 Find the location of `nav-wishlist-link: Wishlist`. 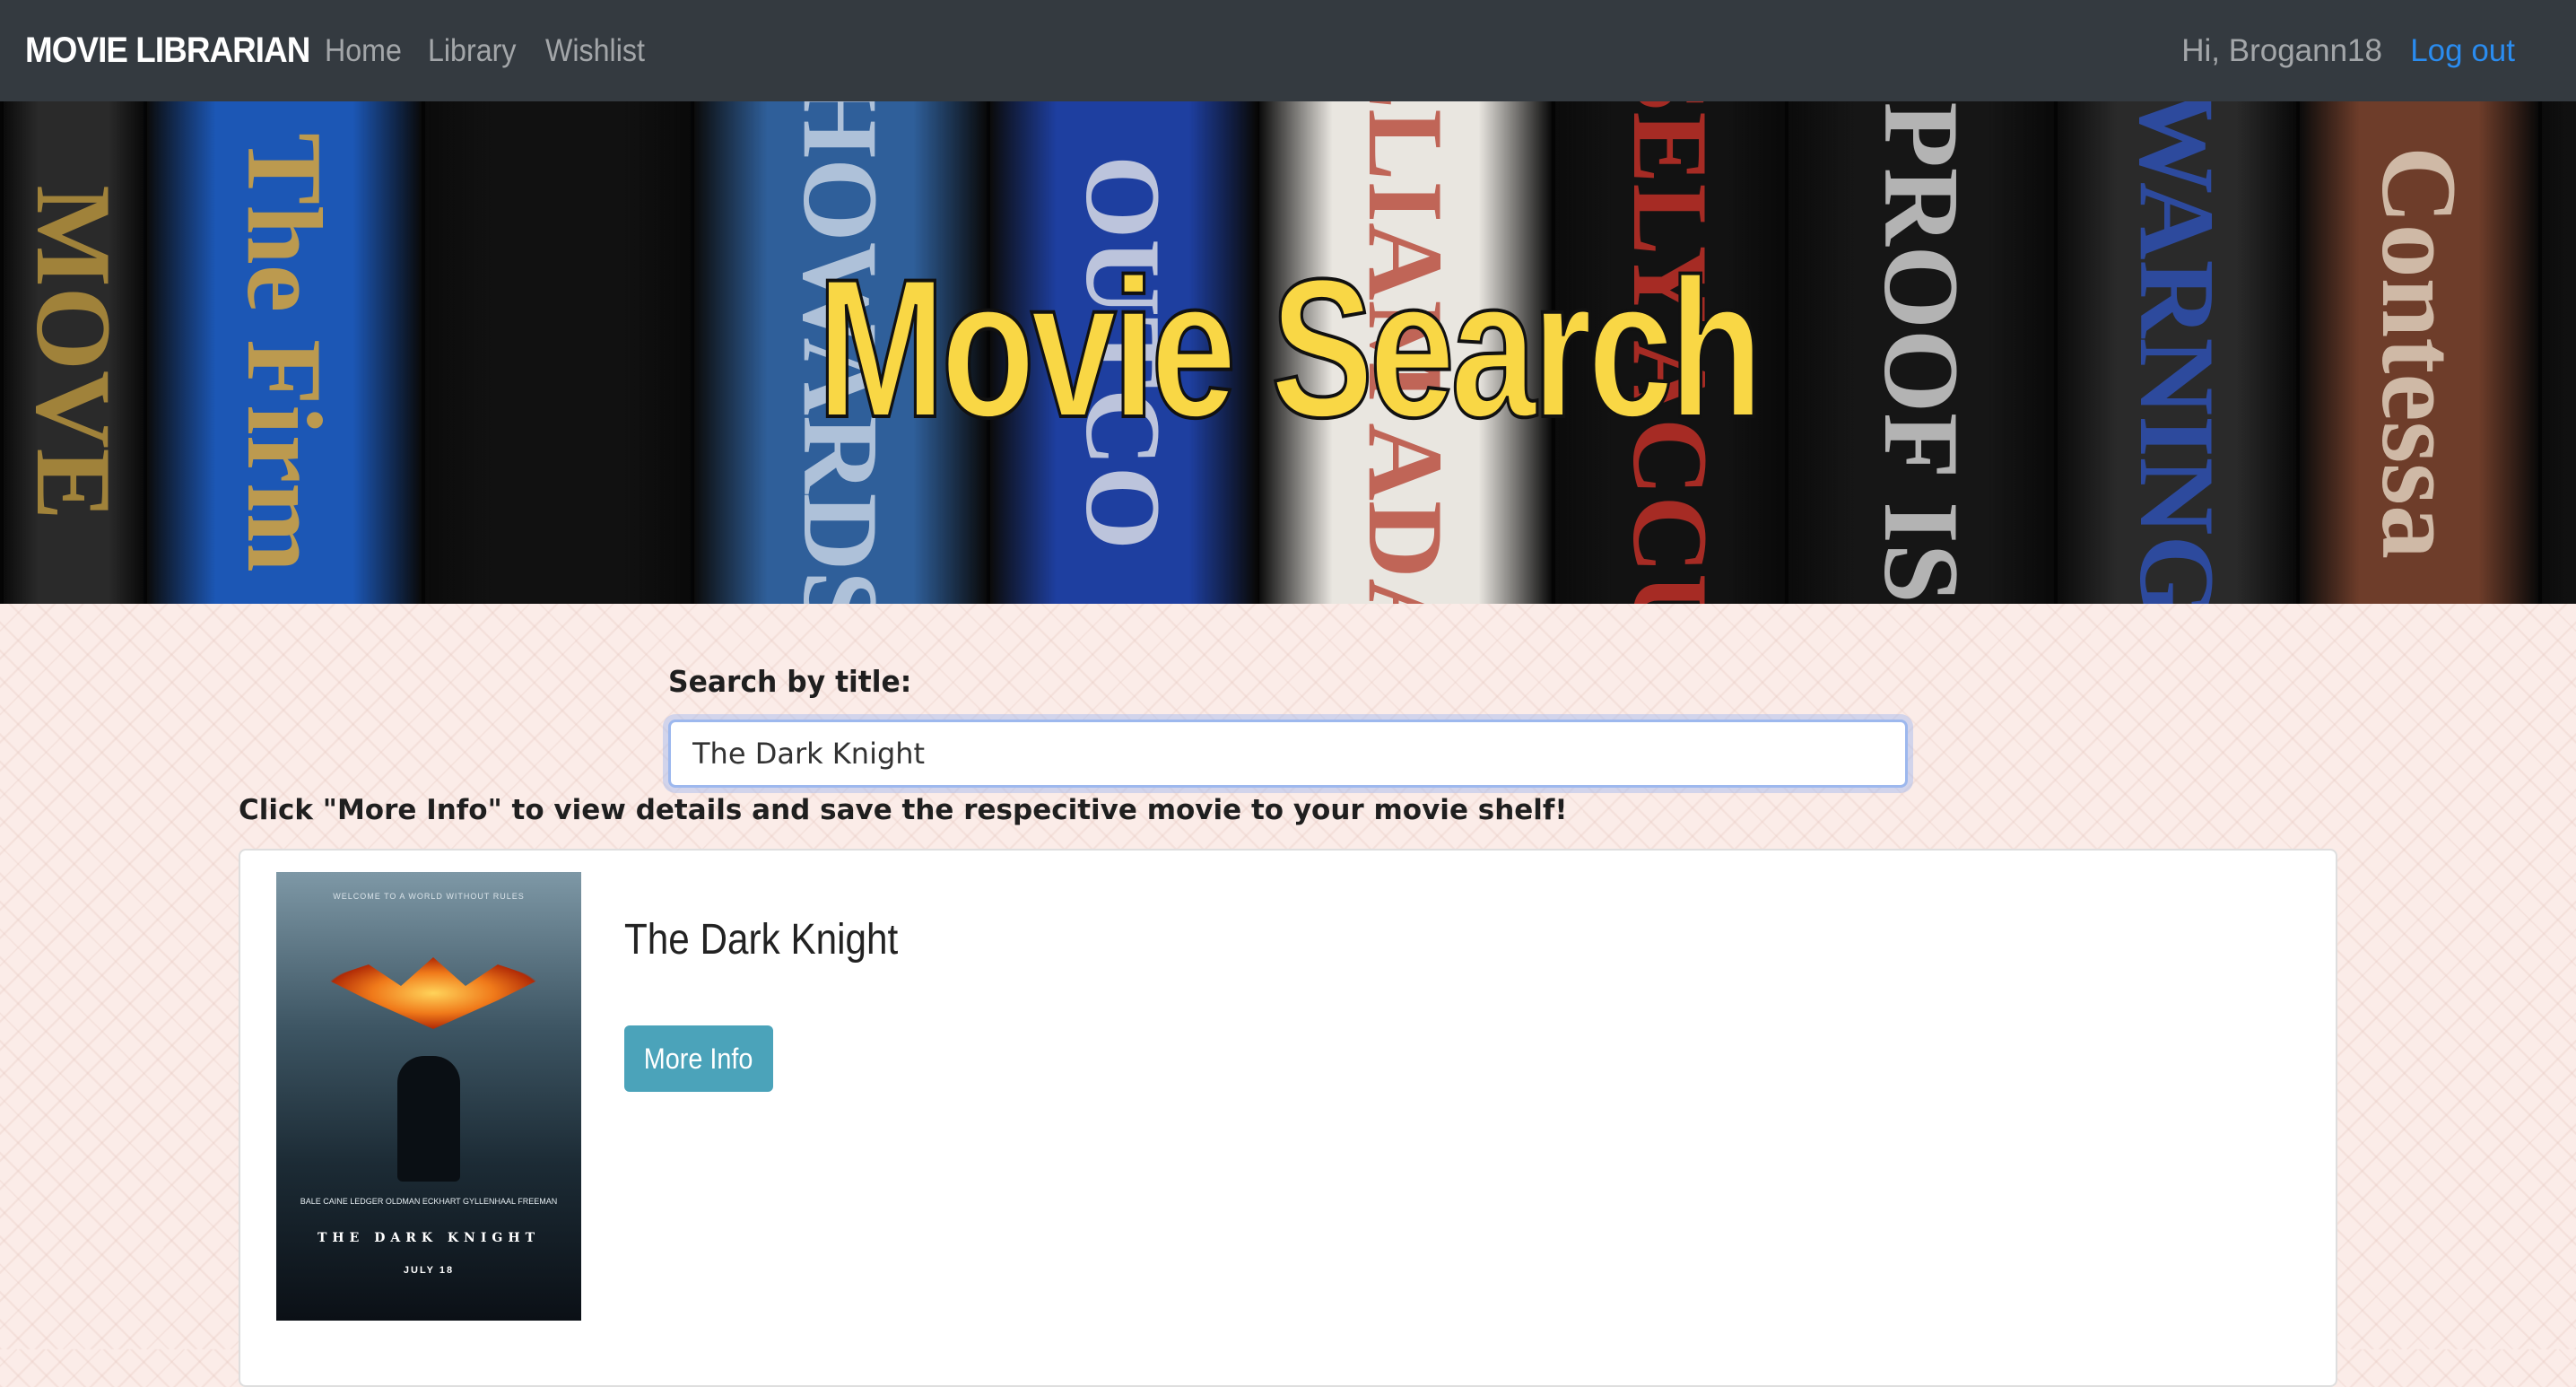

nav-wishlist-link: Wishlist is located at coordinates (595, 50).